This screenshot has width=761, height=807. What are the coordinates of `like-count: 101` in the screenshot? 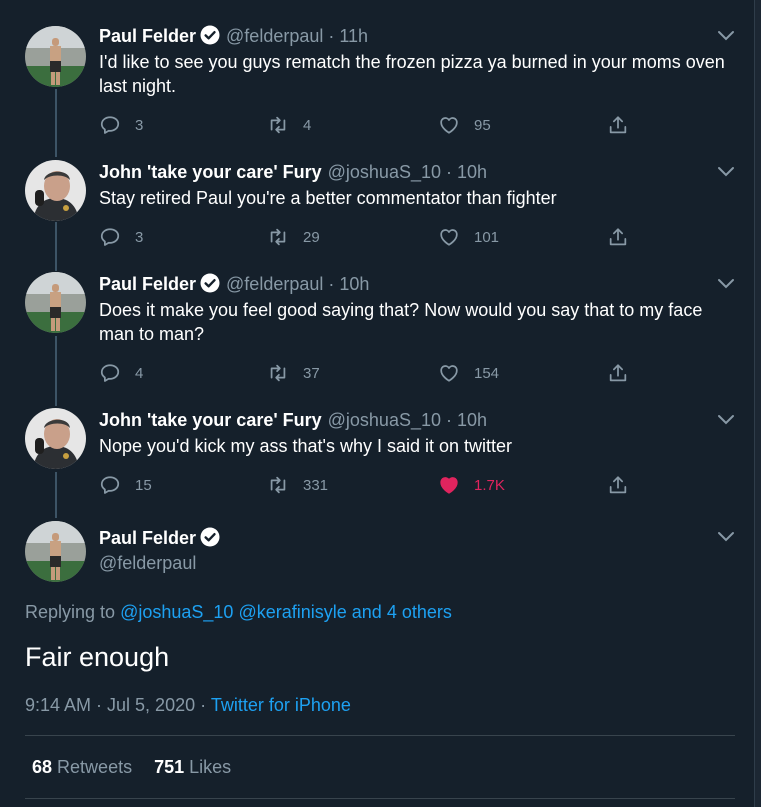 It's located at (487, 237).